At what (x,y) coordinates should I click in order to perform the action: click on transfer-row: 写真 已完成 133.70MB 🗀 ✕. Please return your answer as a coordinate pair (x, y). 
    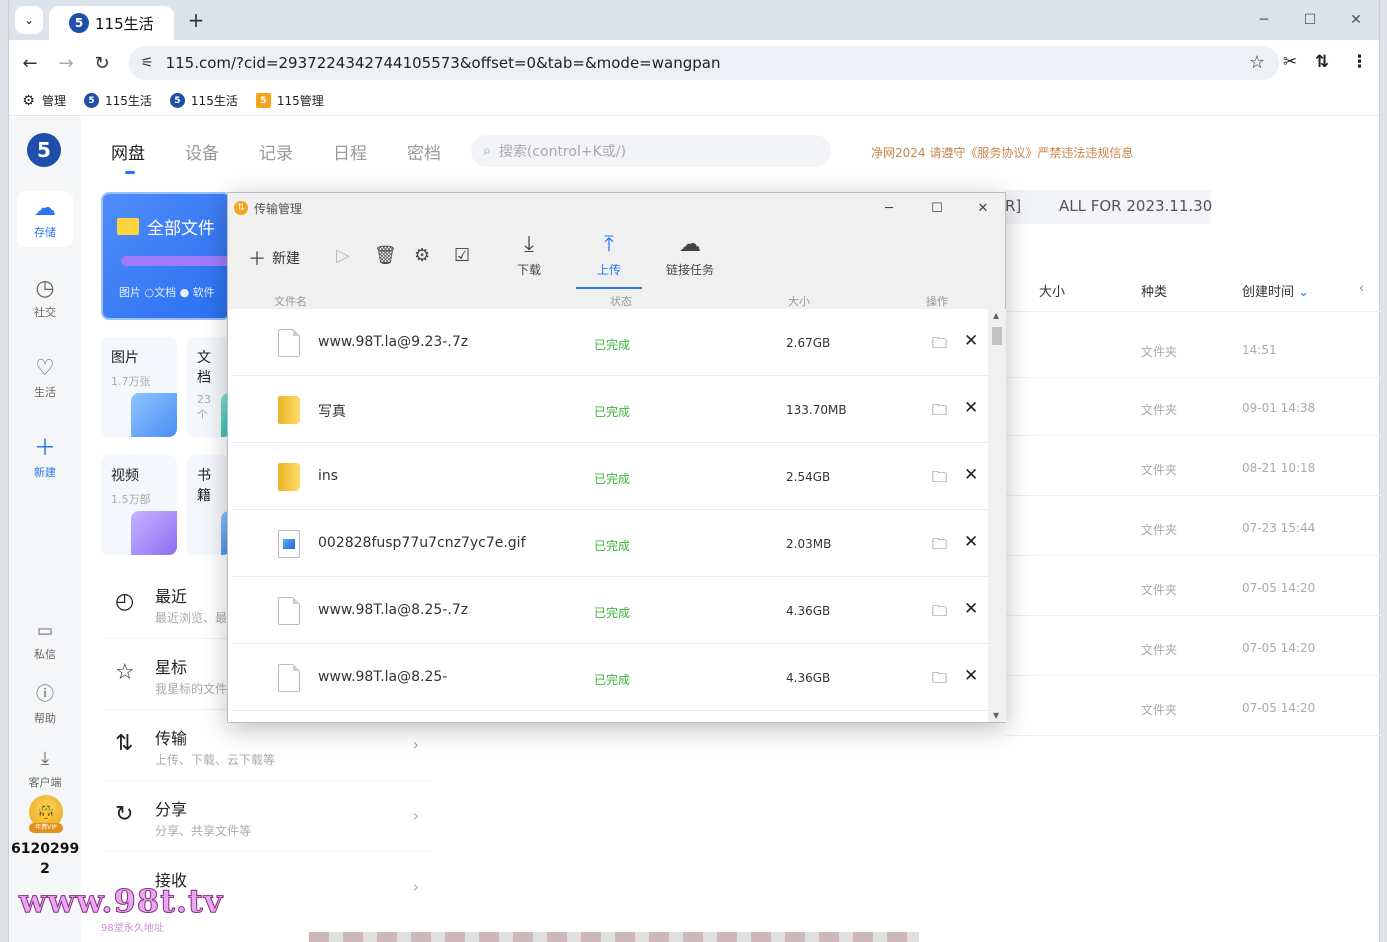
    Looking at the image, I should click on (610, 409).